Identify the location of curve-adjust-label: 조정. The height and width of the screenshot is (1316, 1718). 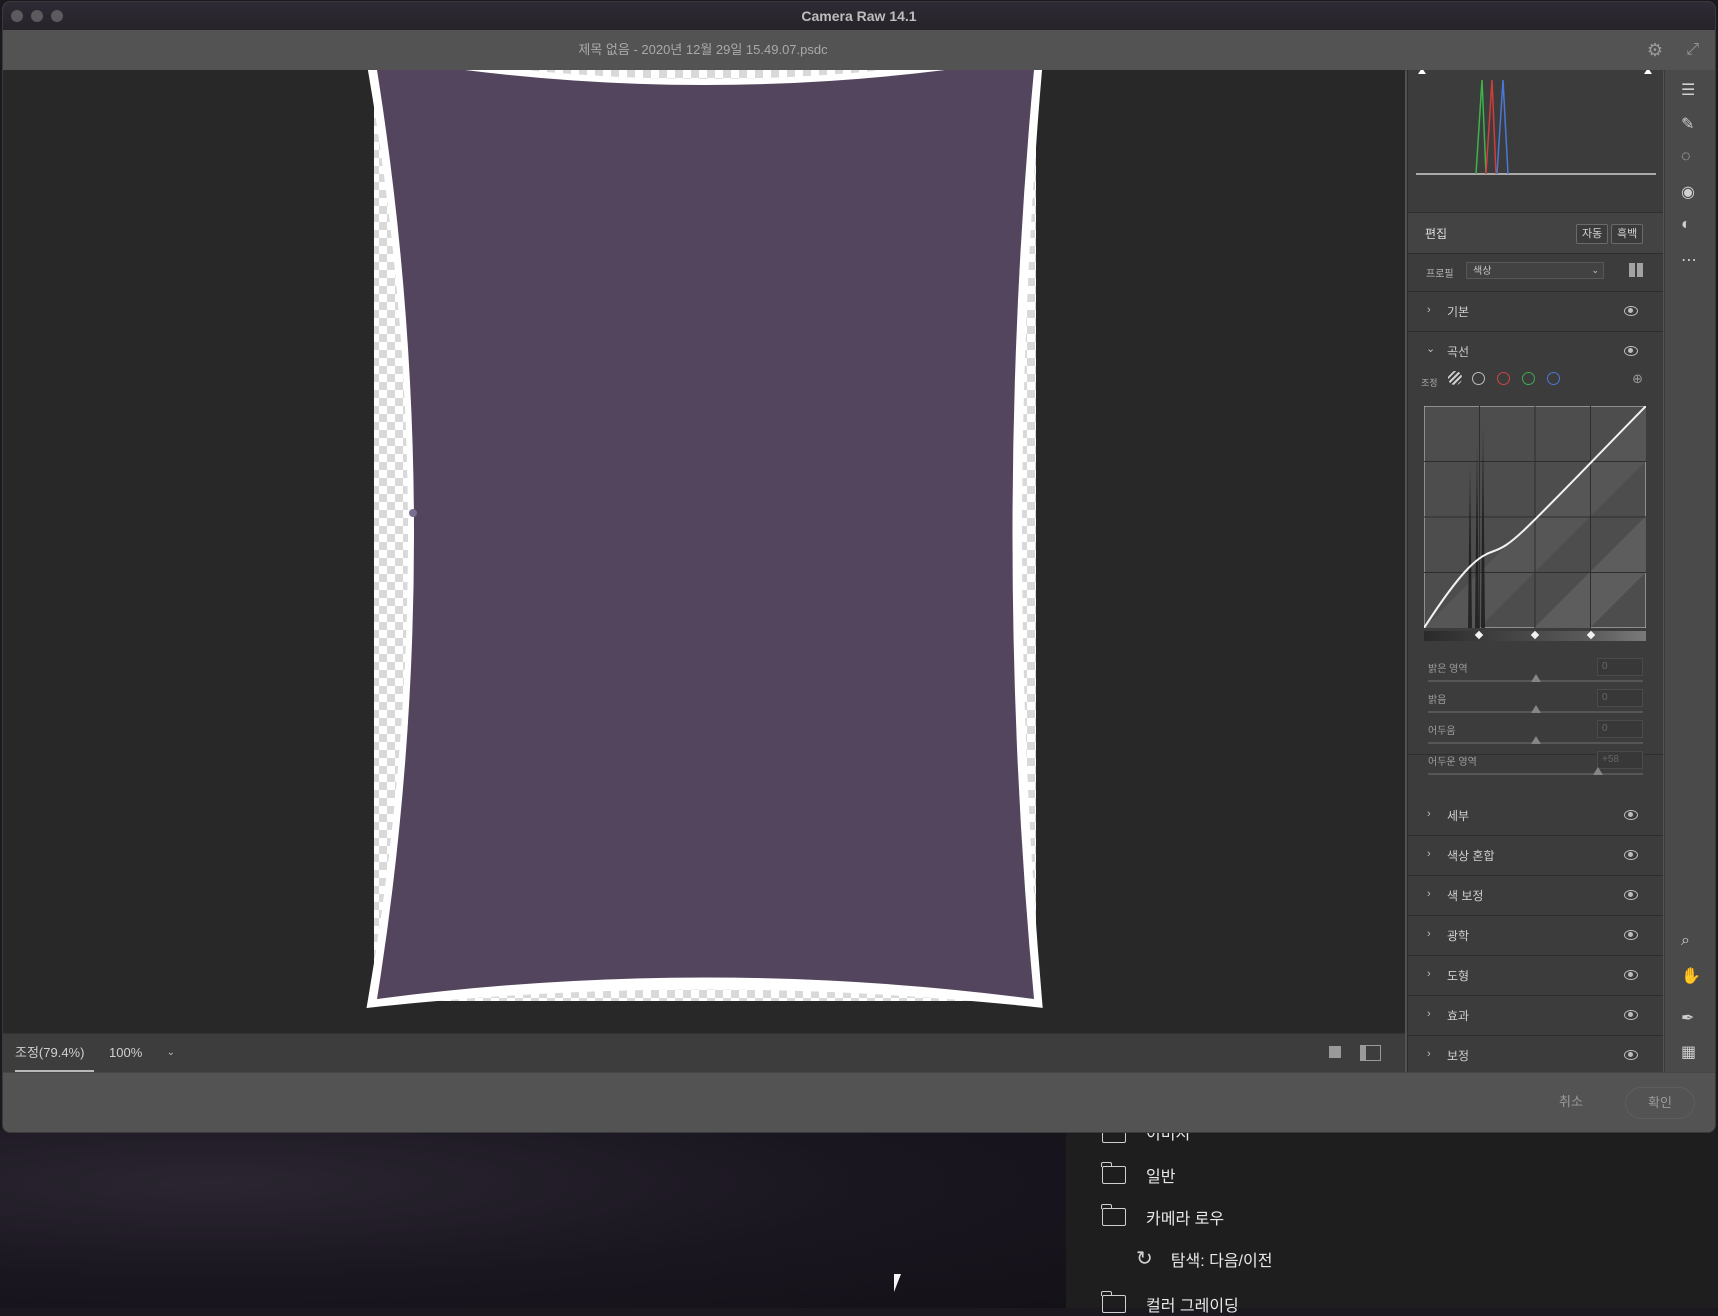
(1429, 383).